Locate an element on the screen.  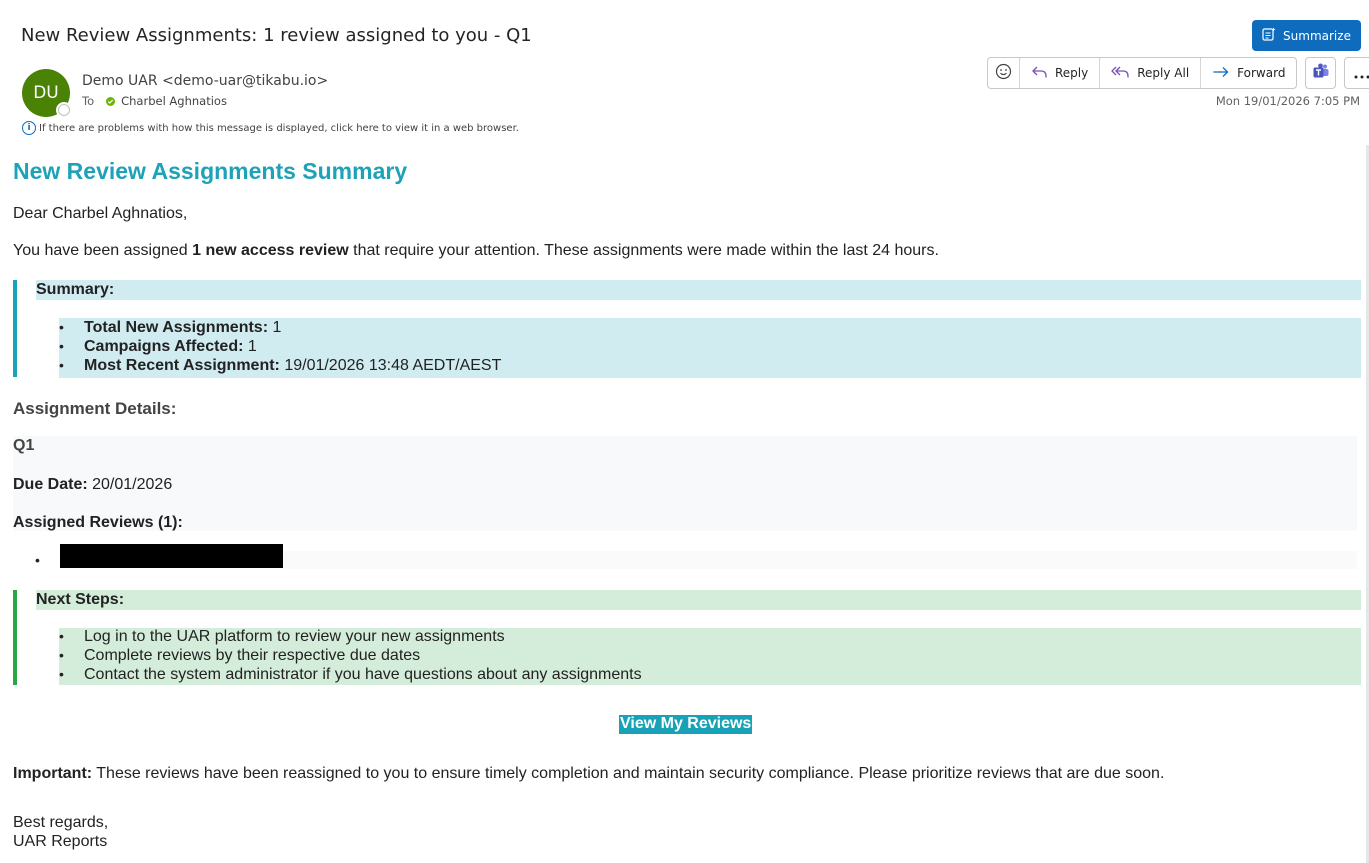
info-icon: i is located at coordinates (29, 128).